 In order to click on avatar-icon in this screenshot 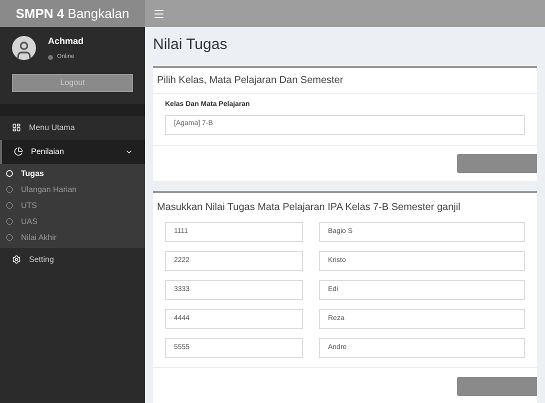, I will do `click(24, 48)`.